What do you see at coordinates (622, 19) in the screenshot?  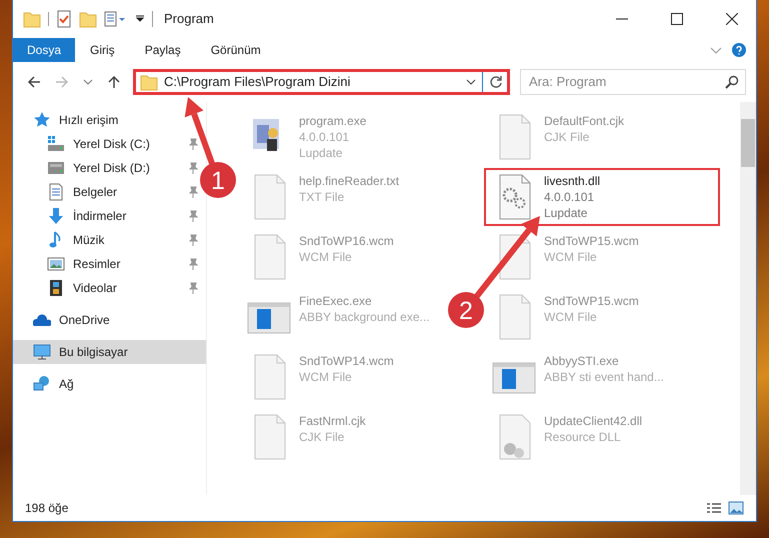 I see `minimize-icon` at bounding box center [622, 19].